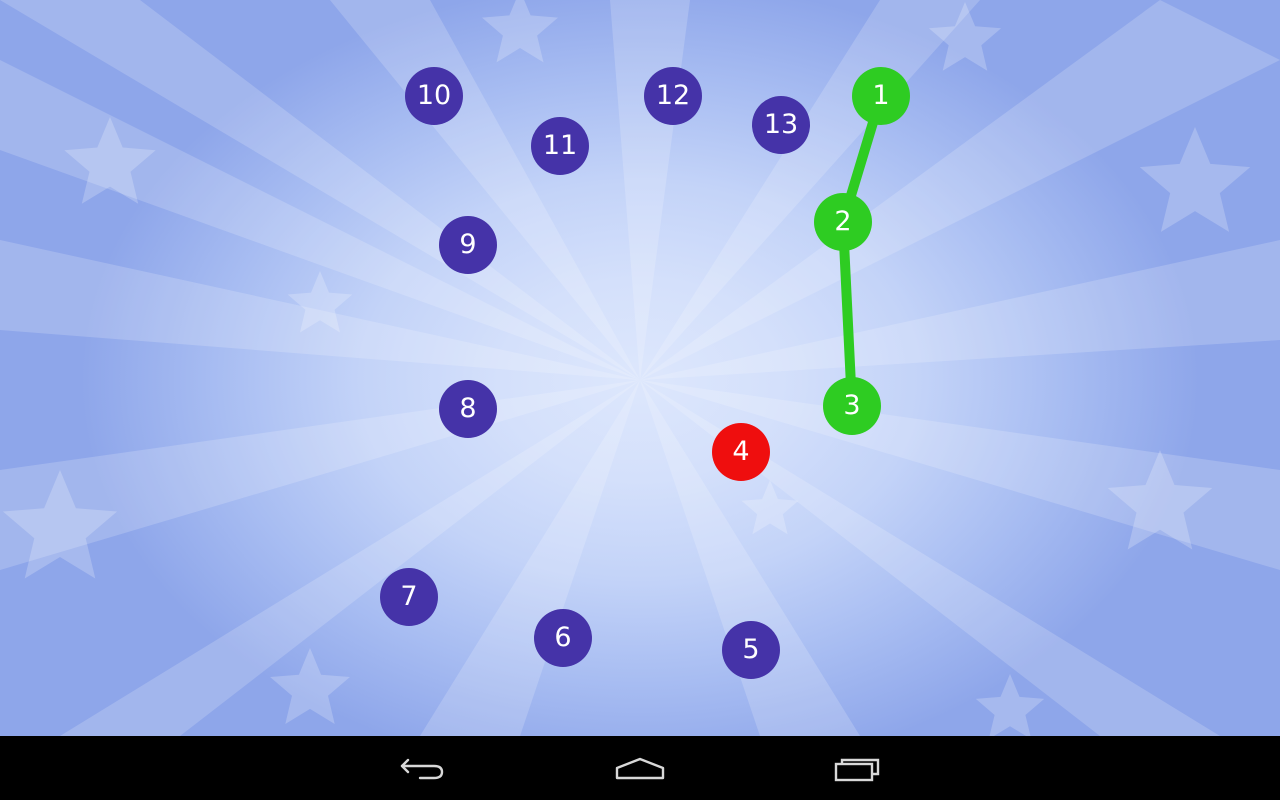 The width and height of the screenshot is (1280, 800). What do you see at coordinates (563, 638) in the screenshot?
I see `dot-6: 6` at bounding box center [563, 638].